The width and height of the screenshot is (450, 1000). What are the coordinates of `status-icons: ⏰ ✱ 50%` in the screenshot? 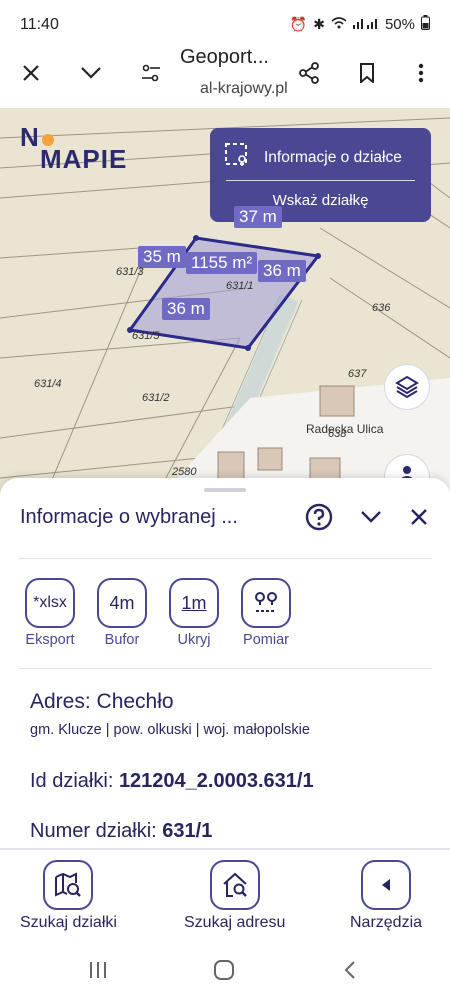 It's located at (360, 24).